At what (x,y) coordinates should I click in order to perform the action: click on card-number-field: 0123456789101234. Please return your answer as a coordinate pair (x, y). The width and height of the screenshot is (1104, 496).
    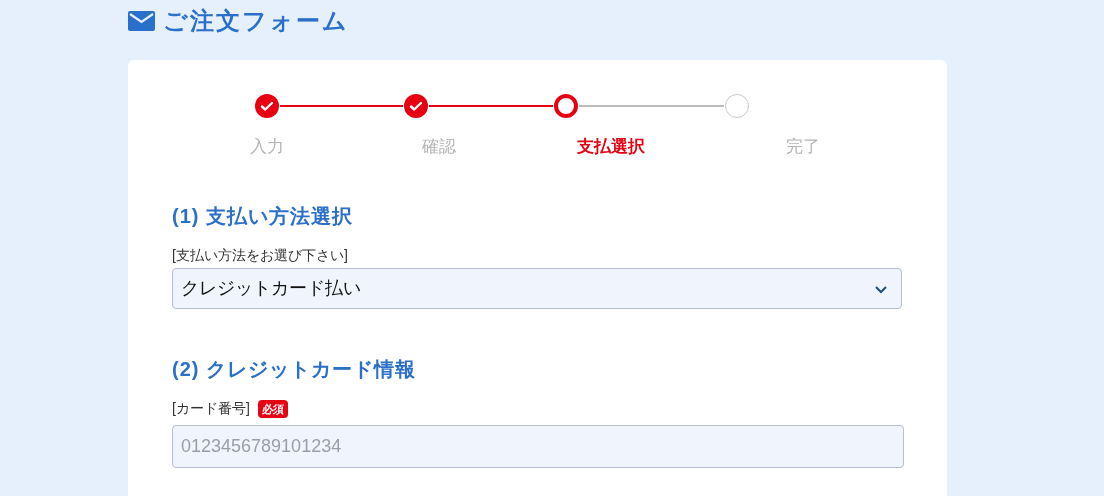
    Looking at the image, I should click on (538, 446).